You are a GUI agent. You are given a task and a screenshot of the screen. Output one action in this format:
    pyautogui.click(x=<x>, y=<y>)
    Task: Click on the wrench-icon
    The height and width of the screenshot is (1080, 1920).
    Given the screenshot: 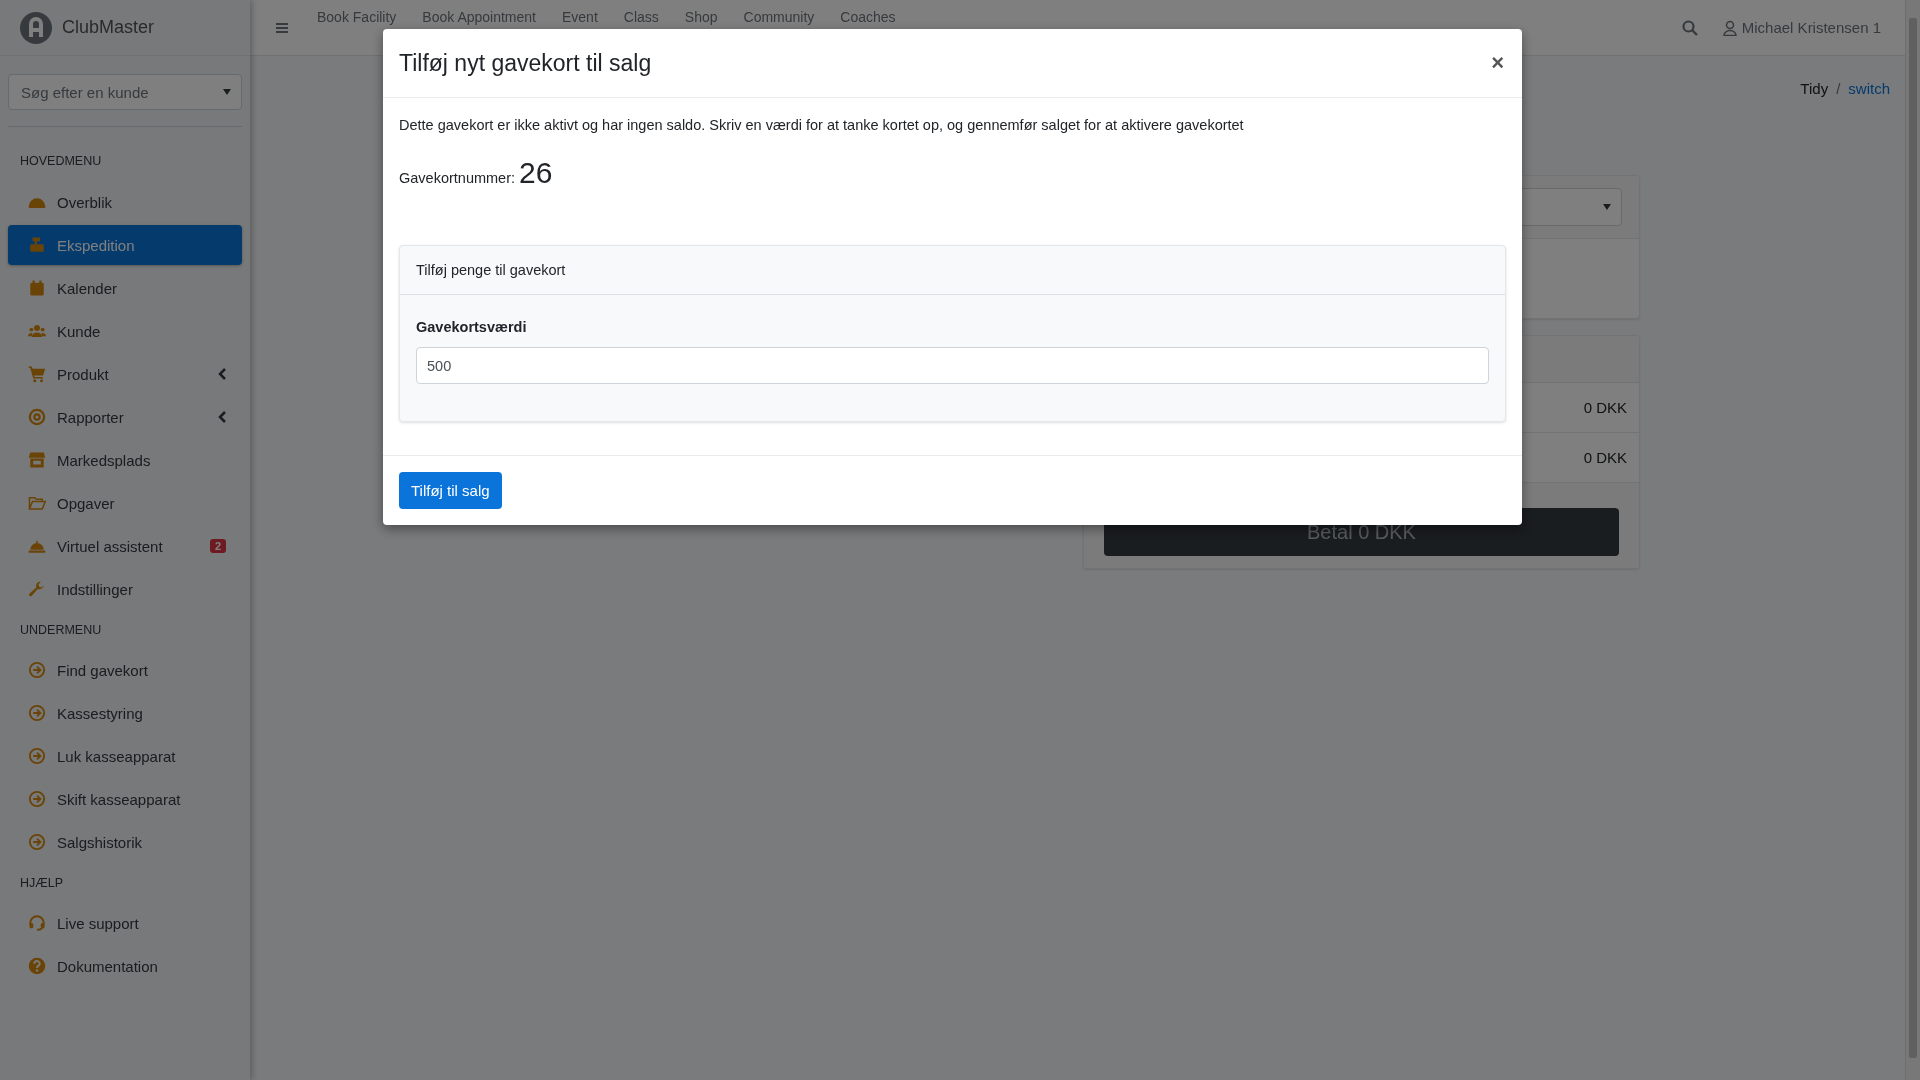 What is the action you would take?
    pyautogui.click(x=37, y=589)
    